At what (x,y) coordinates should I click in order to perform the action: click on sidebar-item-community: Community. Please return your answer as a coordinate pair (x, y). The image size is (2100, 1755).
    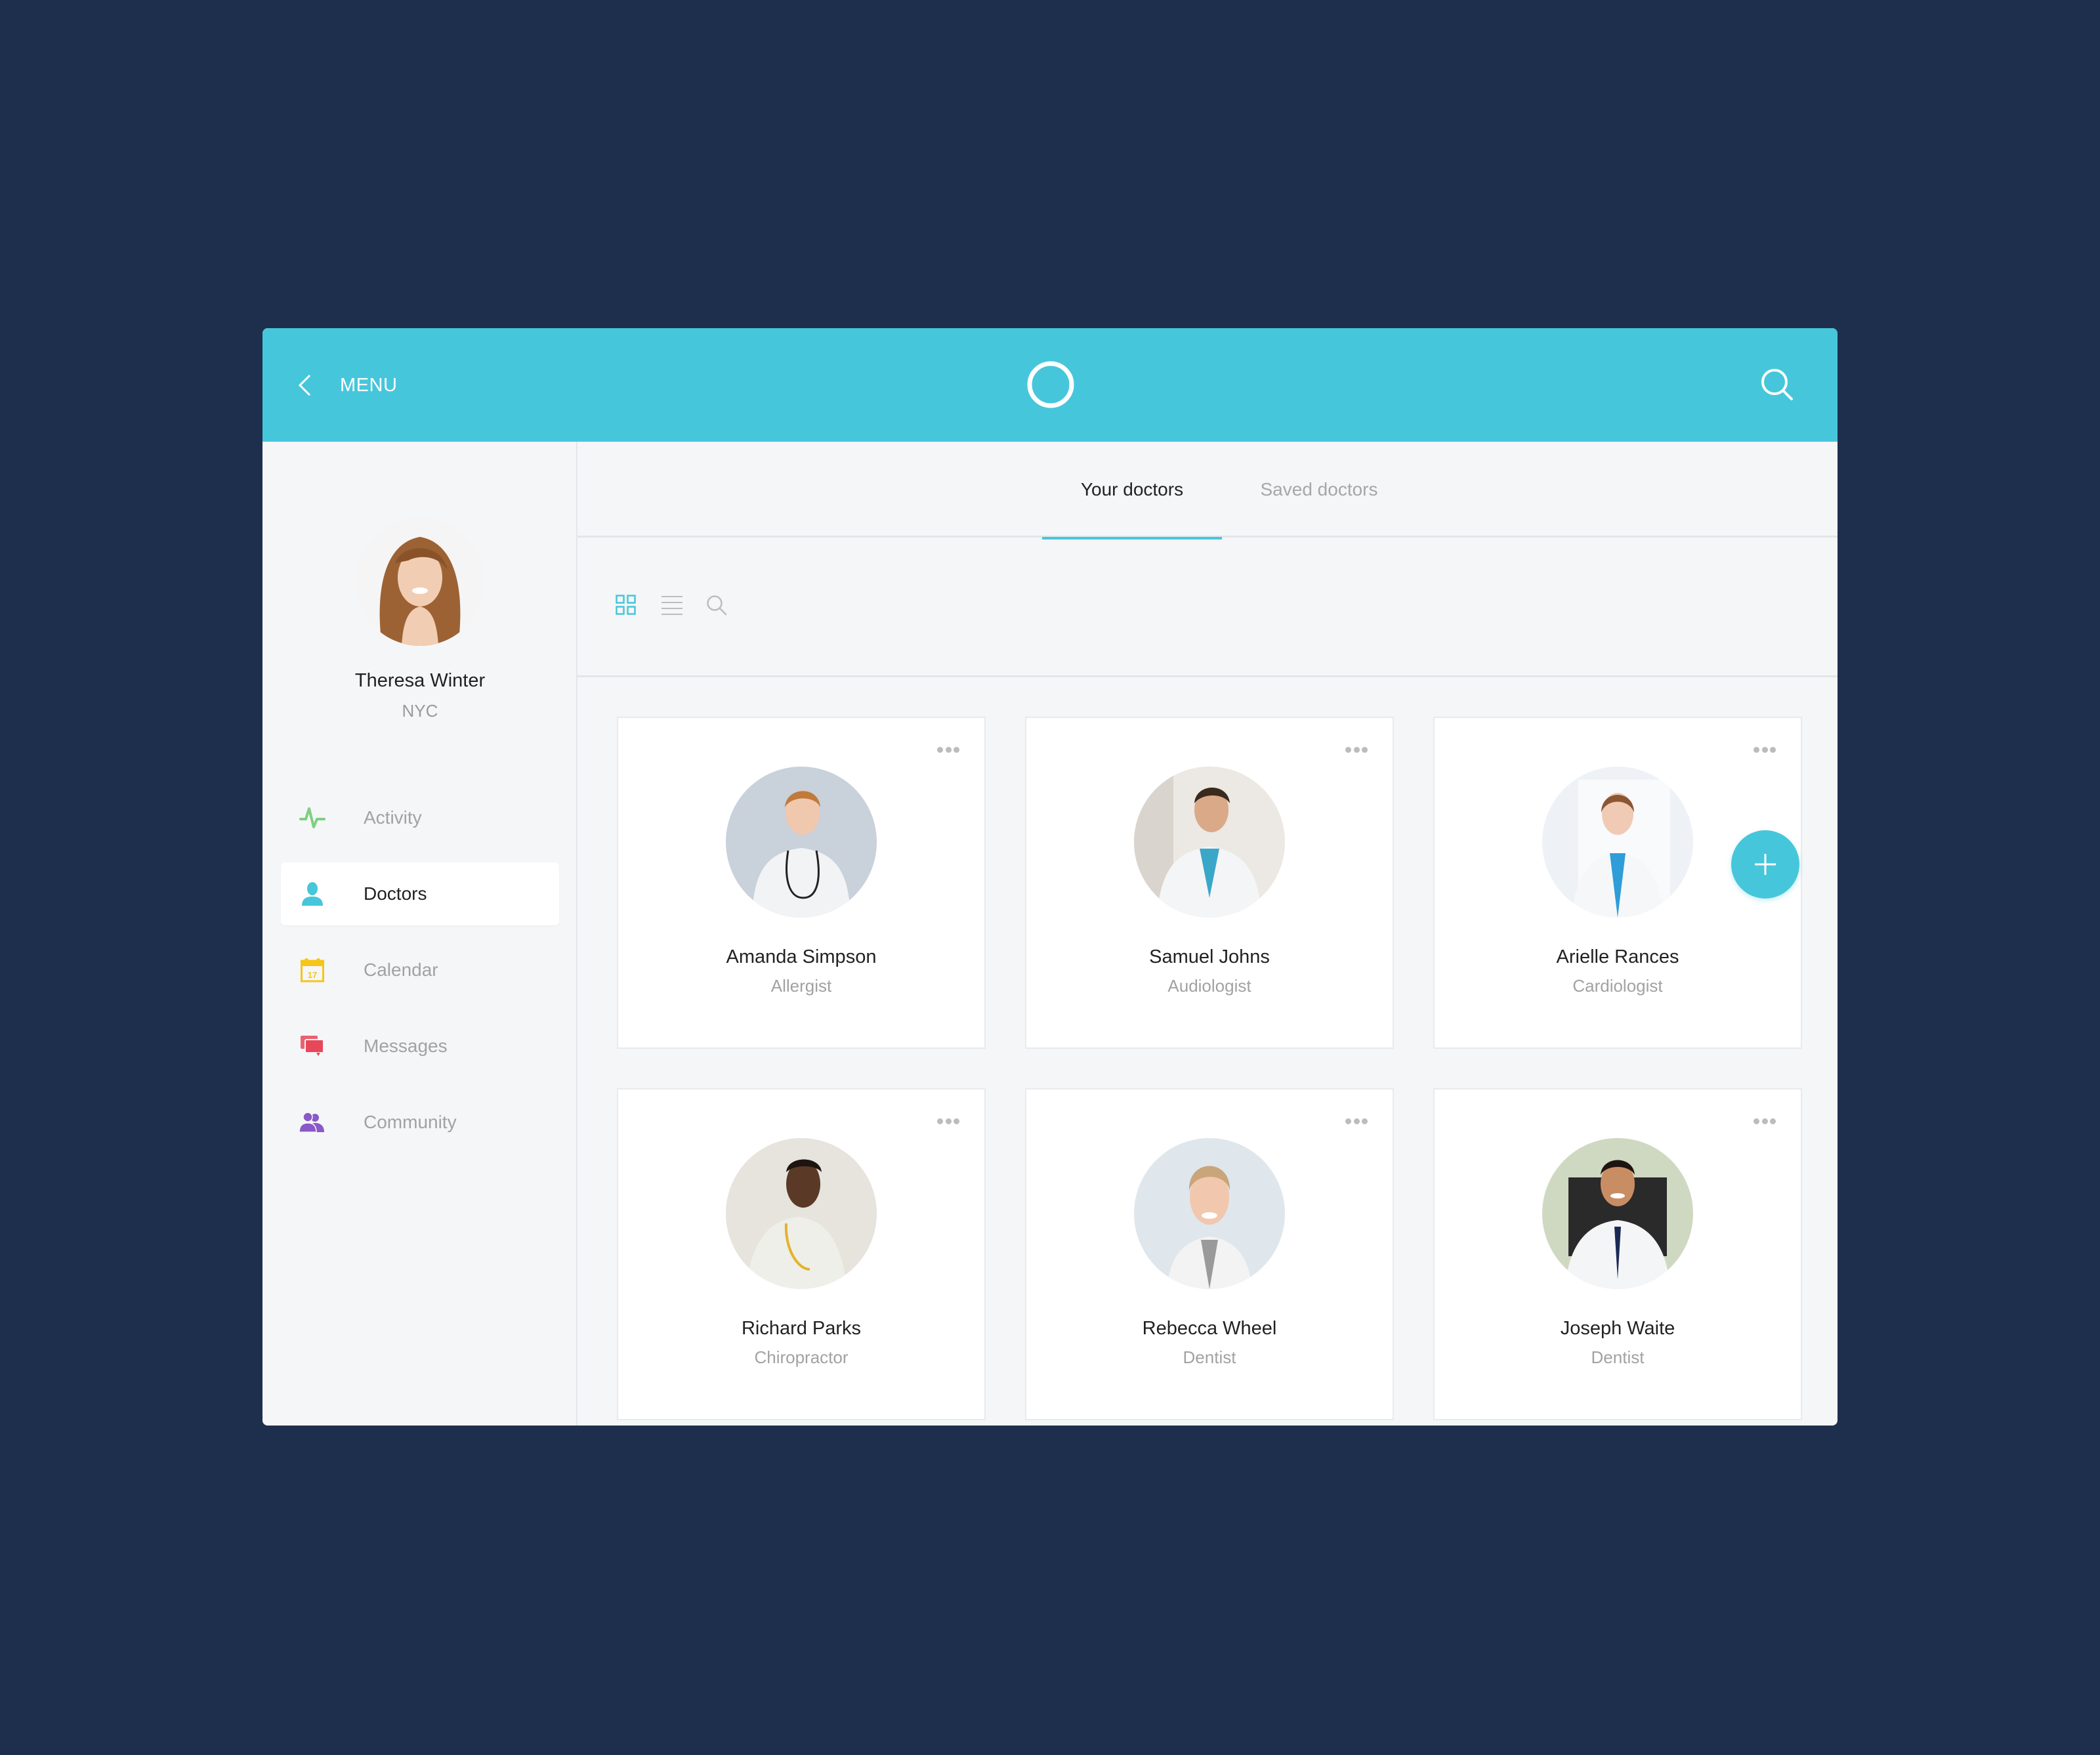
    Looking at the image, I should click on (420, 1122).